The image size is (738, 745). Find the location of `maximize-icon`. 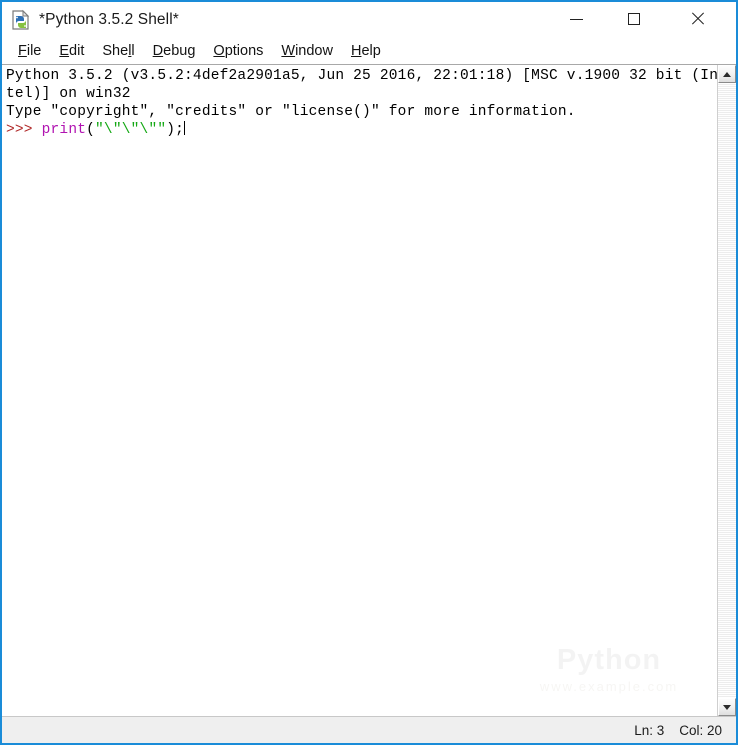

maximize-icon is located at coordinates (634, 19).